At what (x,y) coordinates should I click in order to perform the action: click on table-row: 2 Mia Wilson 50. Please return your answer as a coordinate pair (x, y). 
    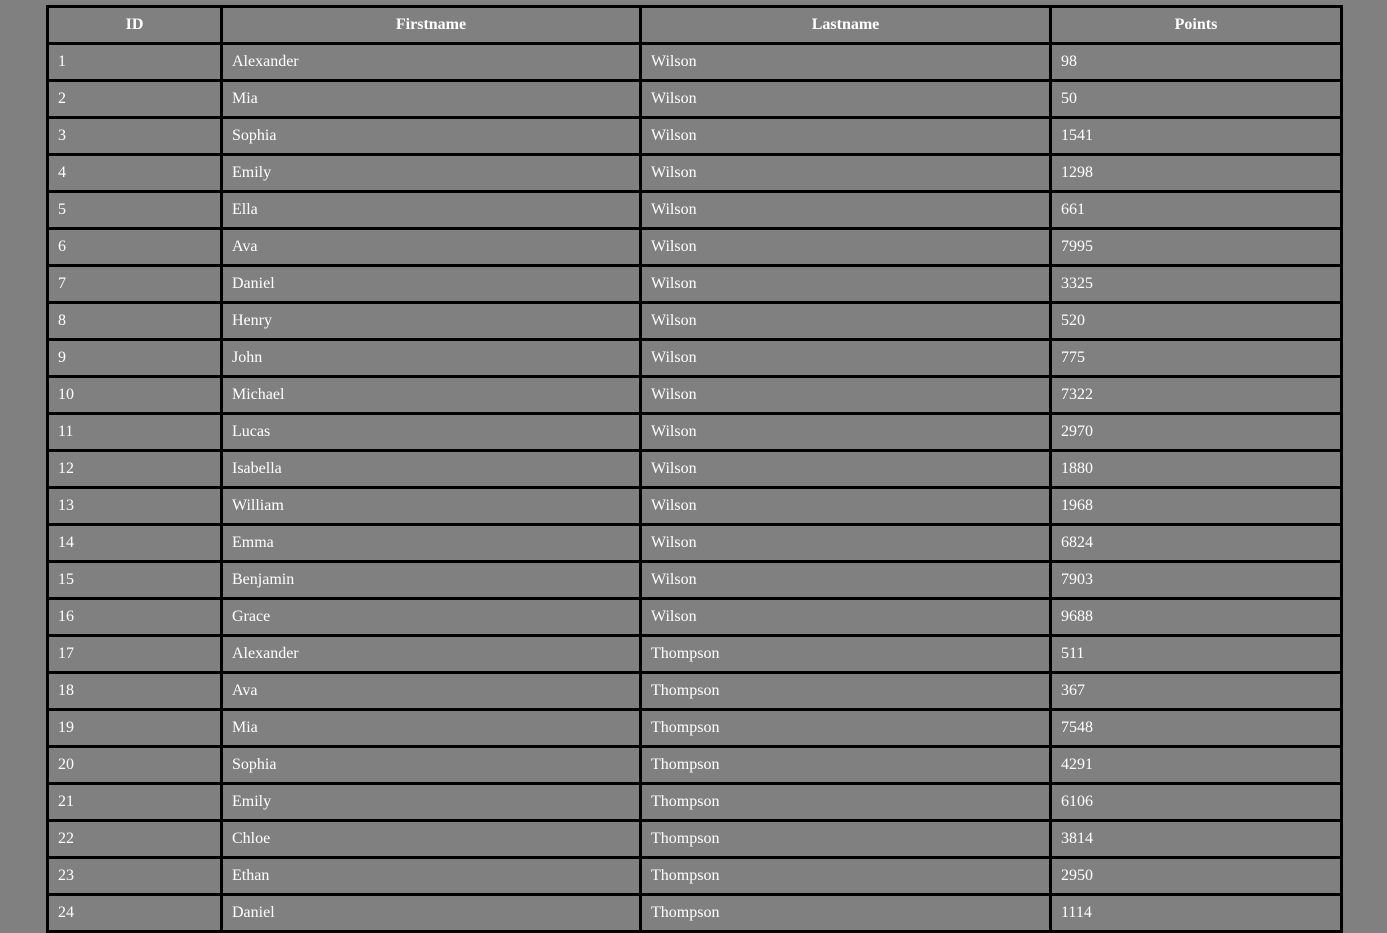
    Looking at the image, I should click on (694, 99).